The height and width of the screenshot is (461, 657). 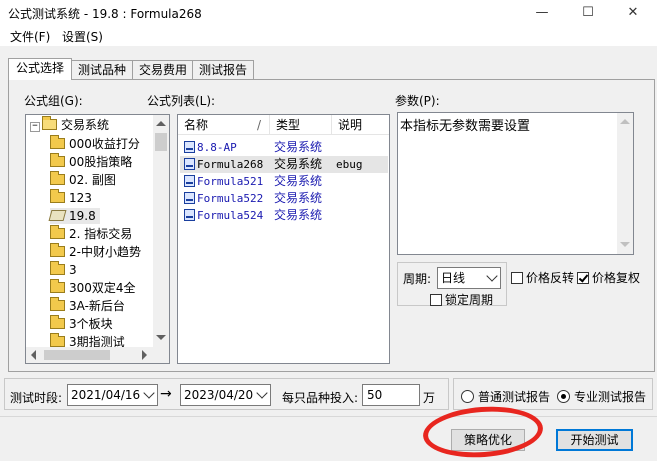 What do you see at coordinates (429, 398) in the screenshot?
I see `investment-unit: 万` at bounding box center [429, 398].